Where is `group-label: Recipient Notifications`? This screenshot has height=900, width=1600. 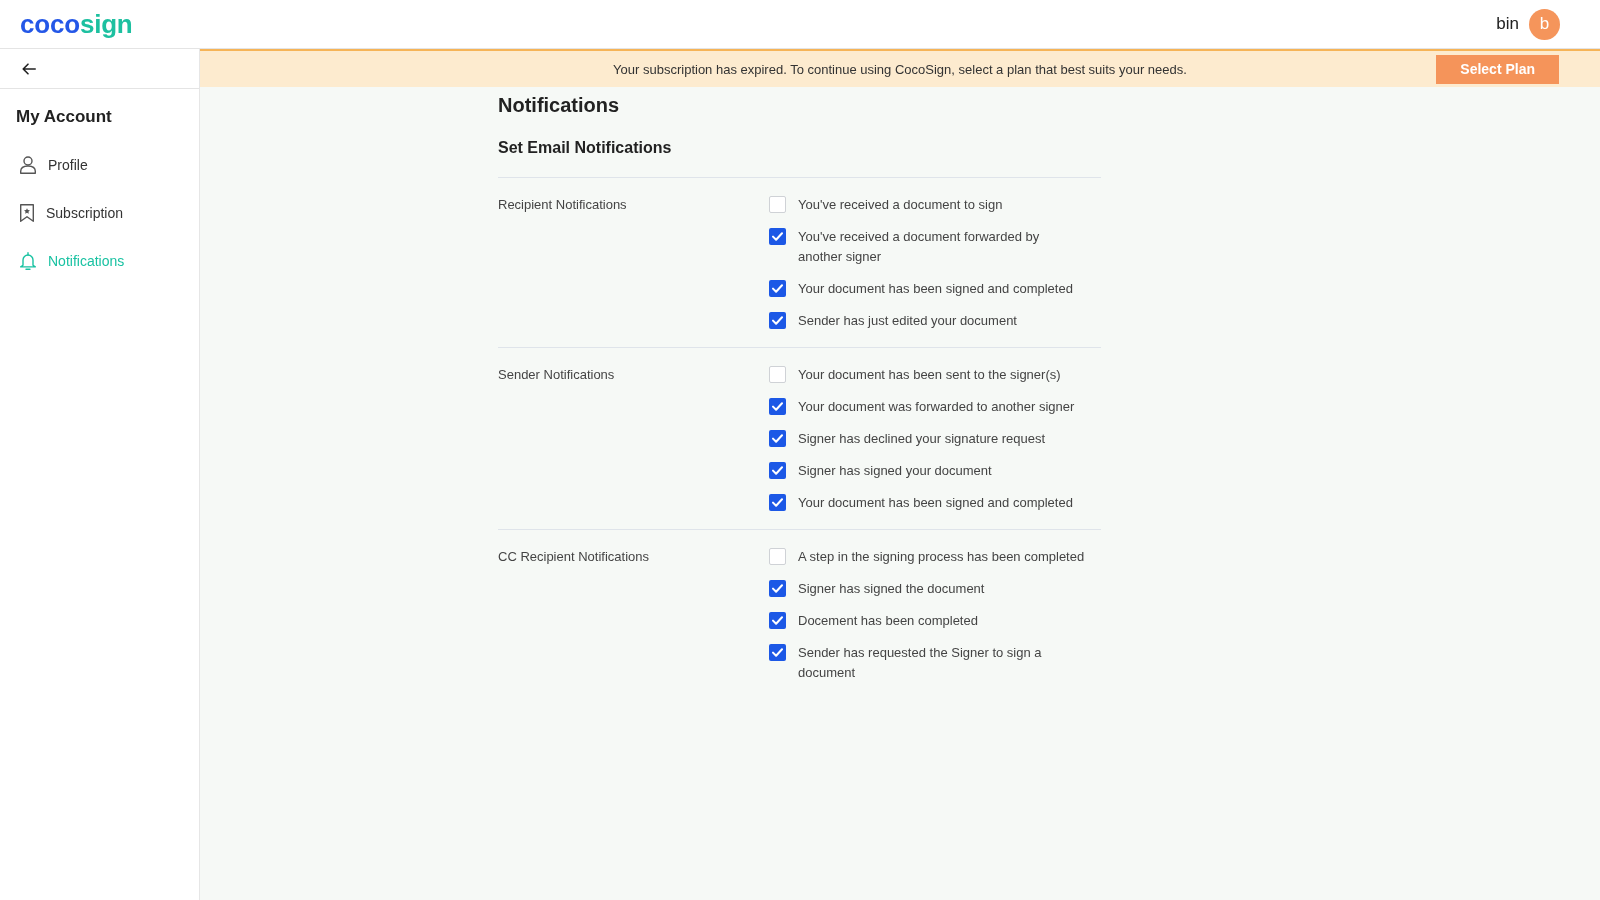
group-label: Recipient Notifications is located at coordinates (563, 205).